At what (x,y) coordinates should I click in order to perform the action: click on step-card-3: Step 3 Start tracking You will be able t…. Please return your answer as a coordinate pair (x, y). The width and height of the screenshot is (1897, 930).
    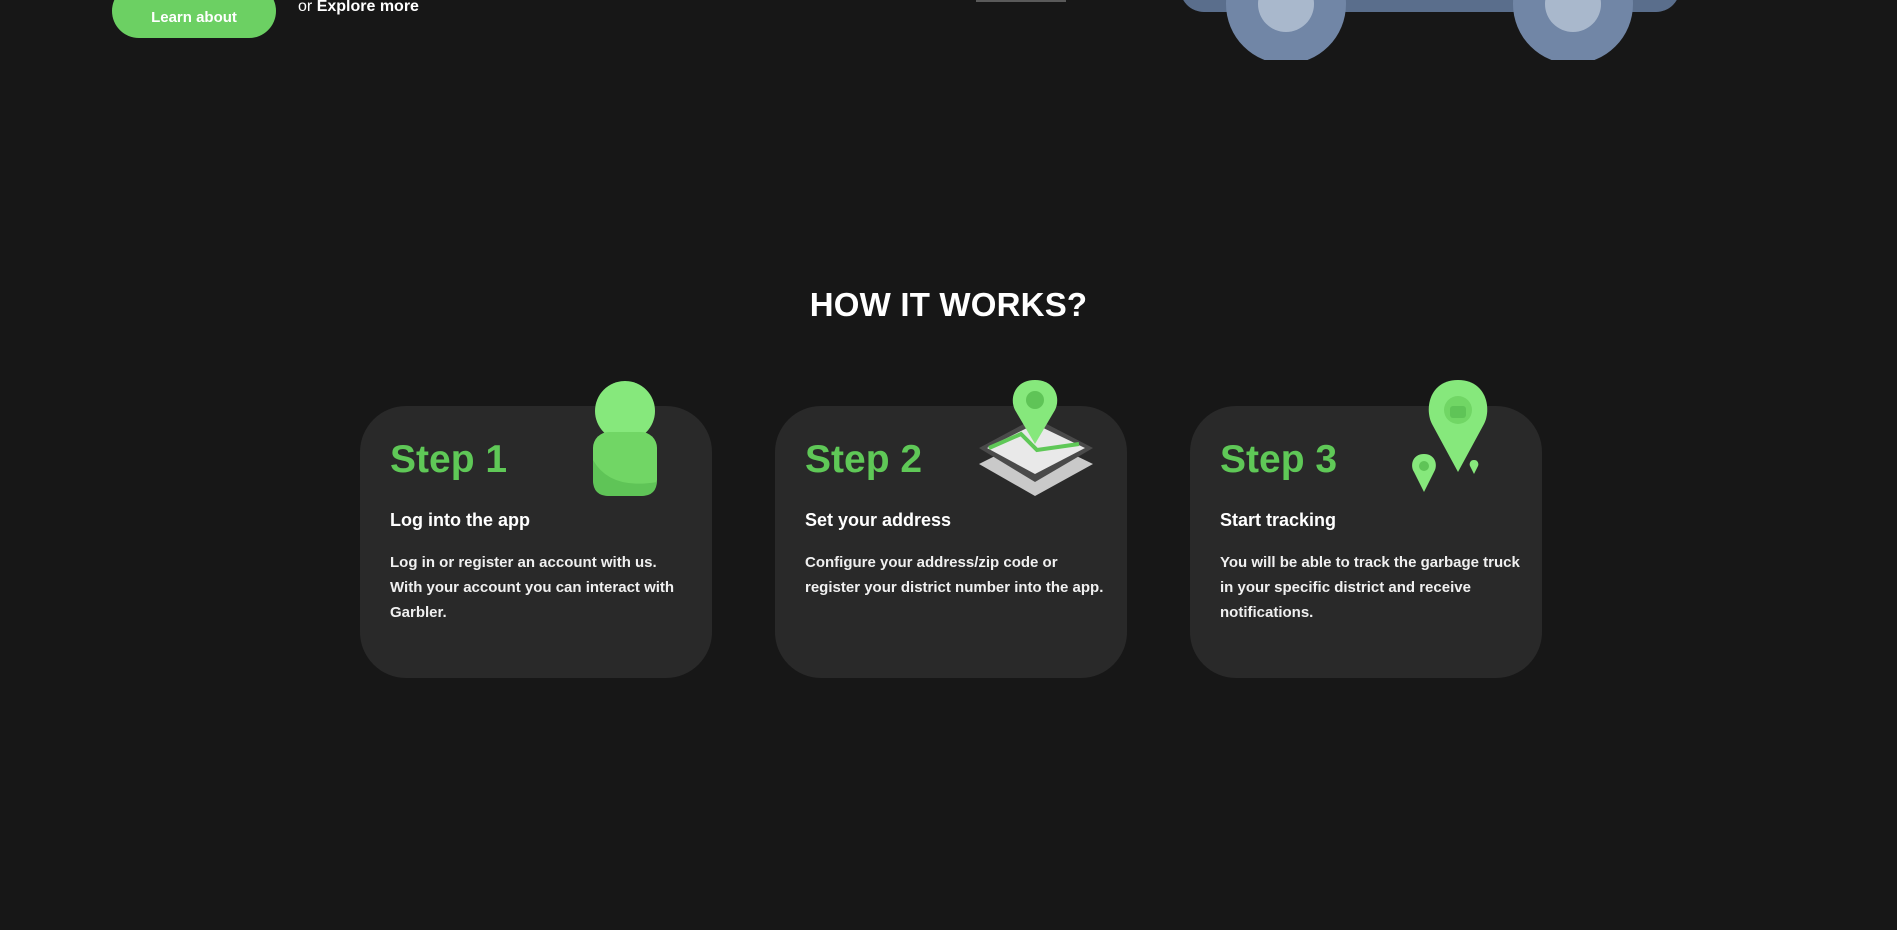
    Looking at the image, I should click on (1366, 529).